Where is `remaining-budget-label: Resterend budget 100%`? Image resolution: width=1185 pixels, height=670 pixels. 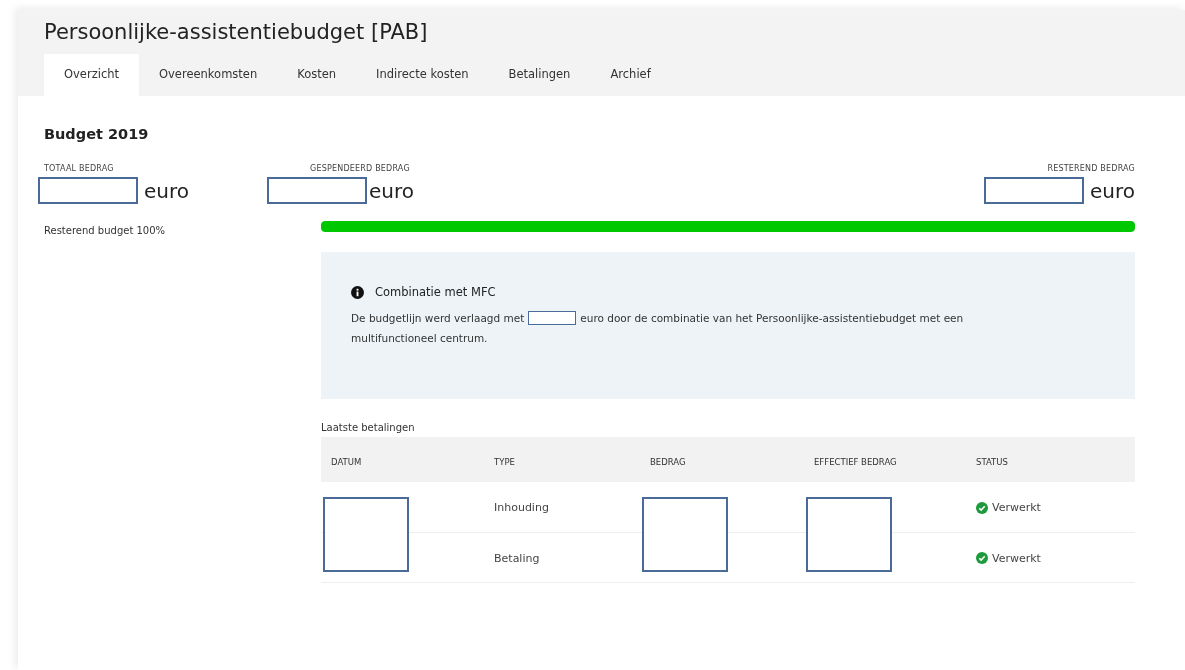
remaining-budget-label: Resterend budget 100% is located at coordinates (105, 231).